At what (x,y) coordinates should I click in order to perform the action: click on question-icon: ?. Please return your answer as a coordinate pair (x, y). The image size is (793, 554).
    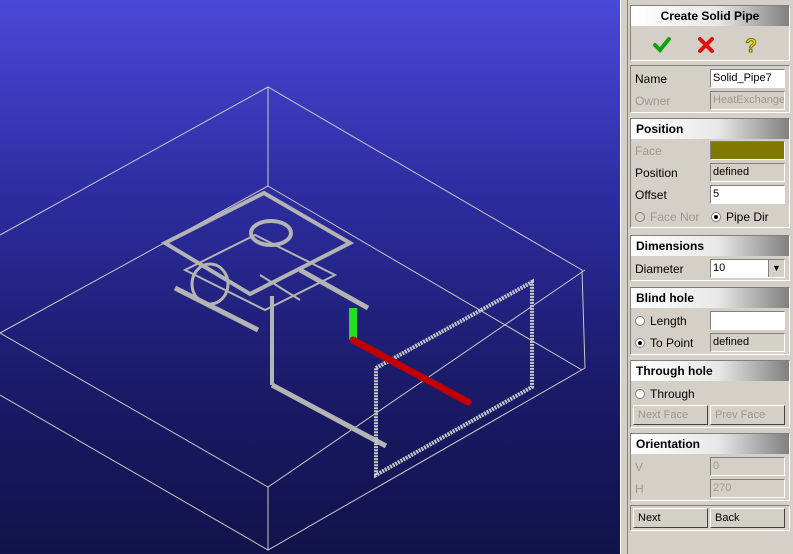
    Looking at the image, I should click on (751, 47).